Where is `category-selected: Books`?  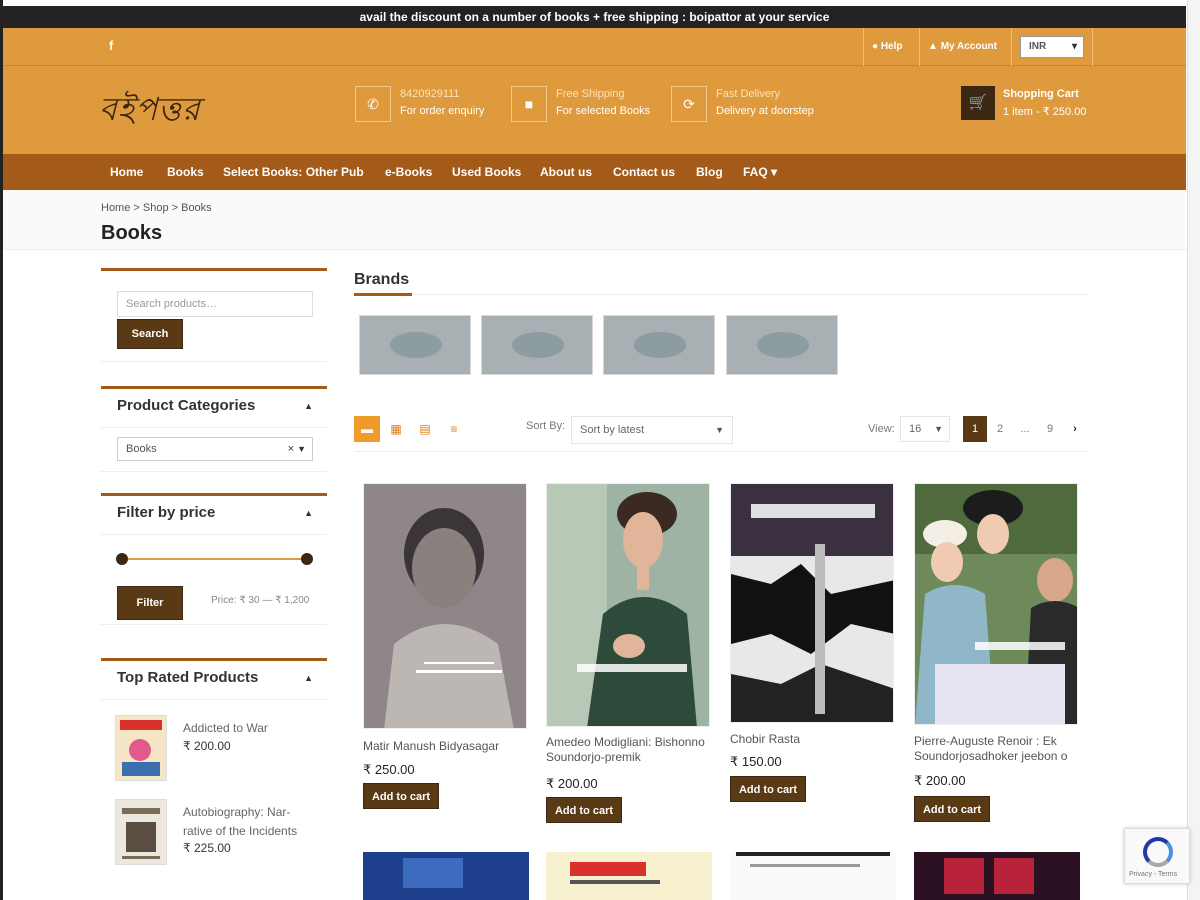
category-selected: Books is located at coordinates (141, 449).